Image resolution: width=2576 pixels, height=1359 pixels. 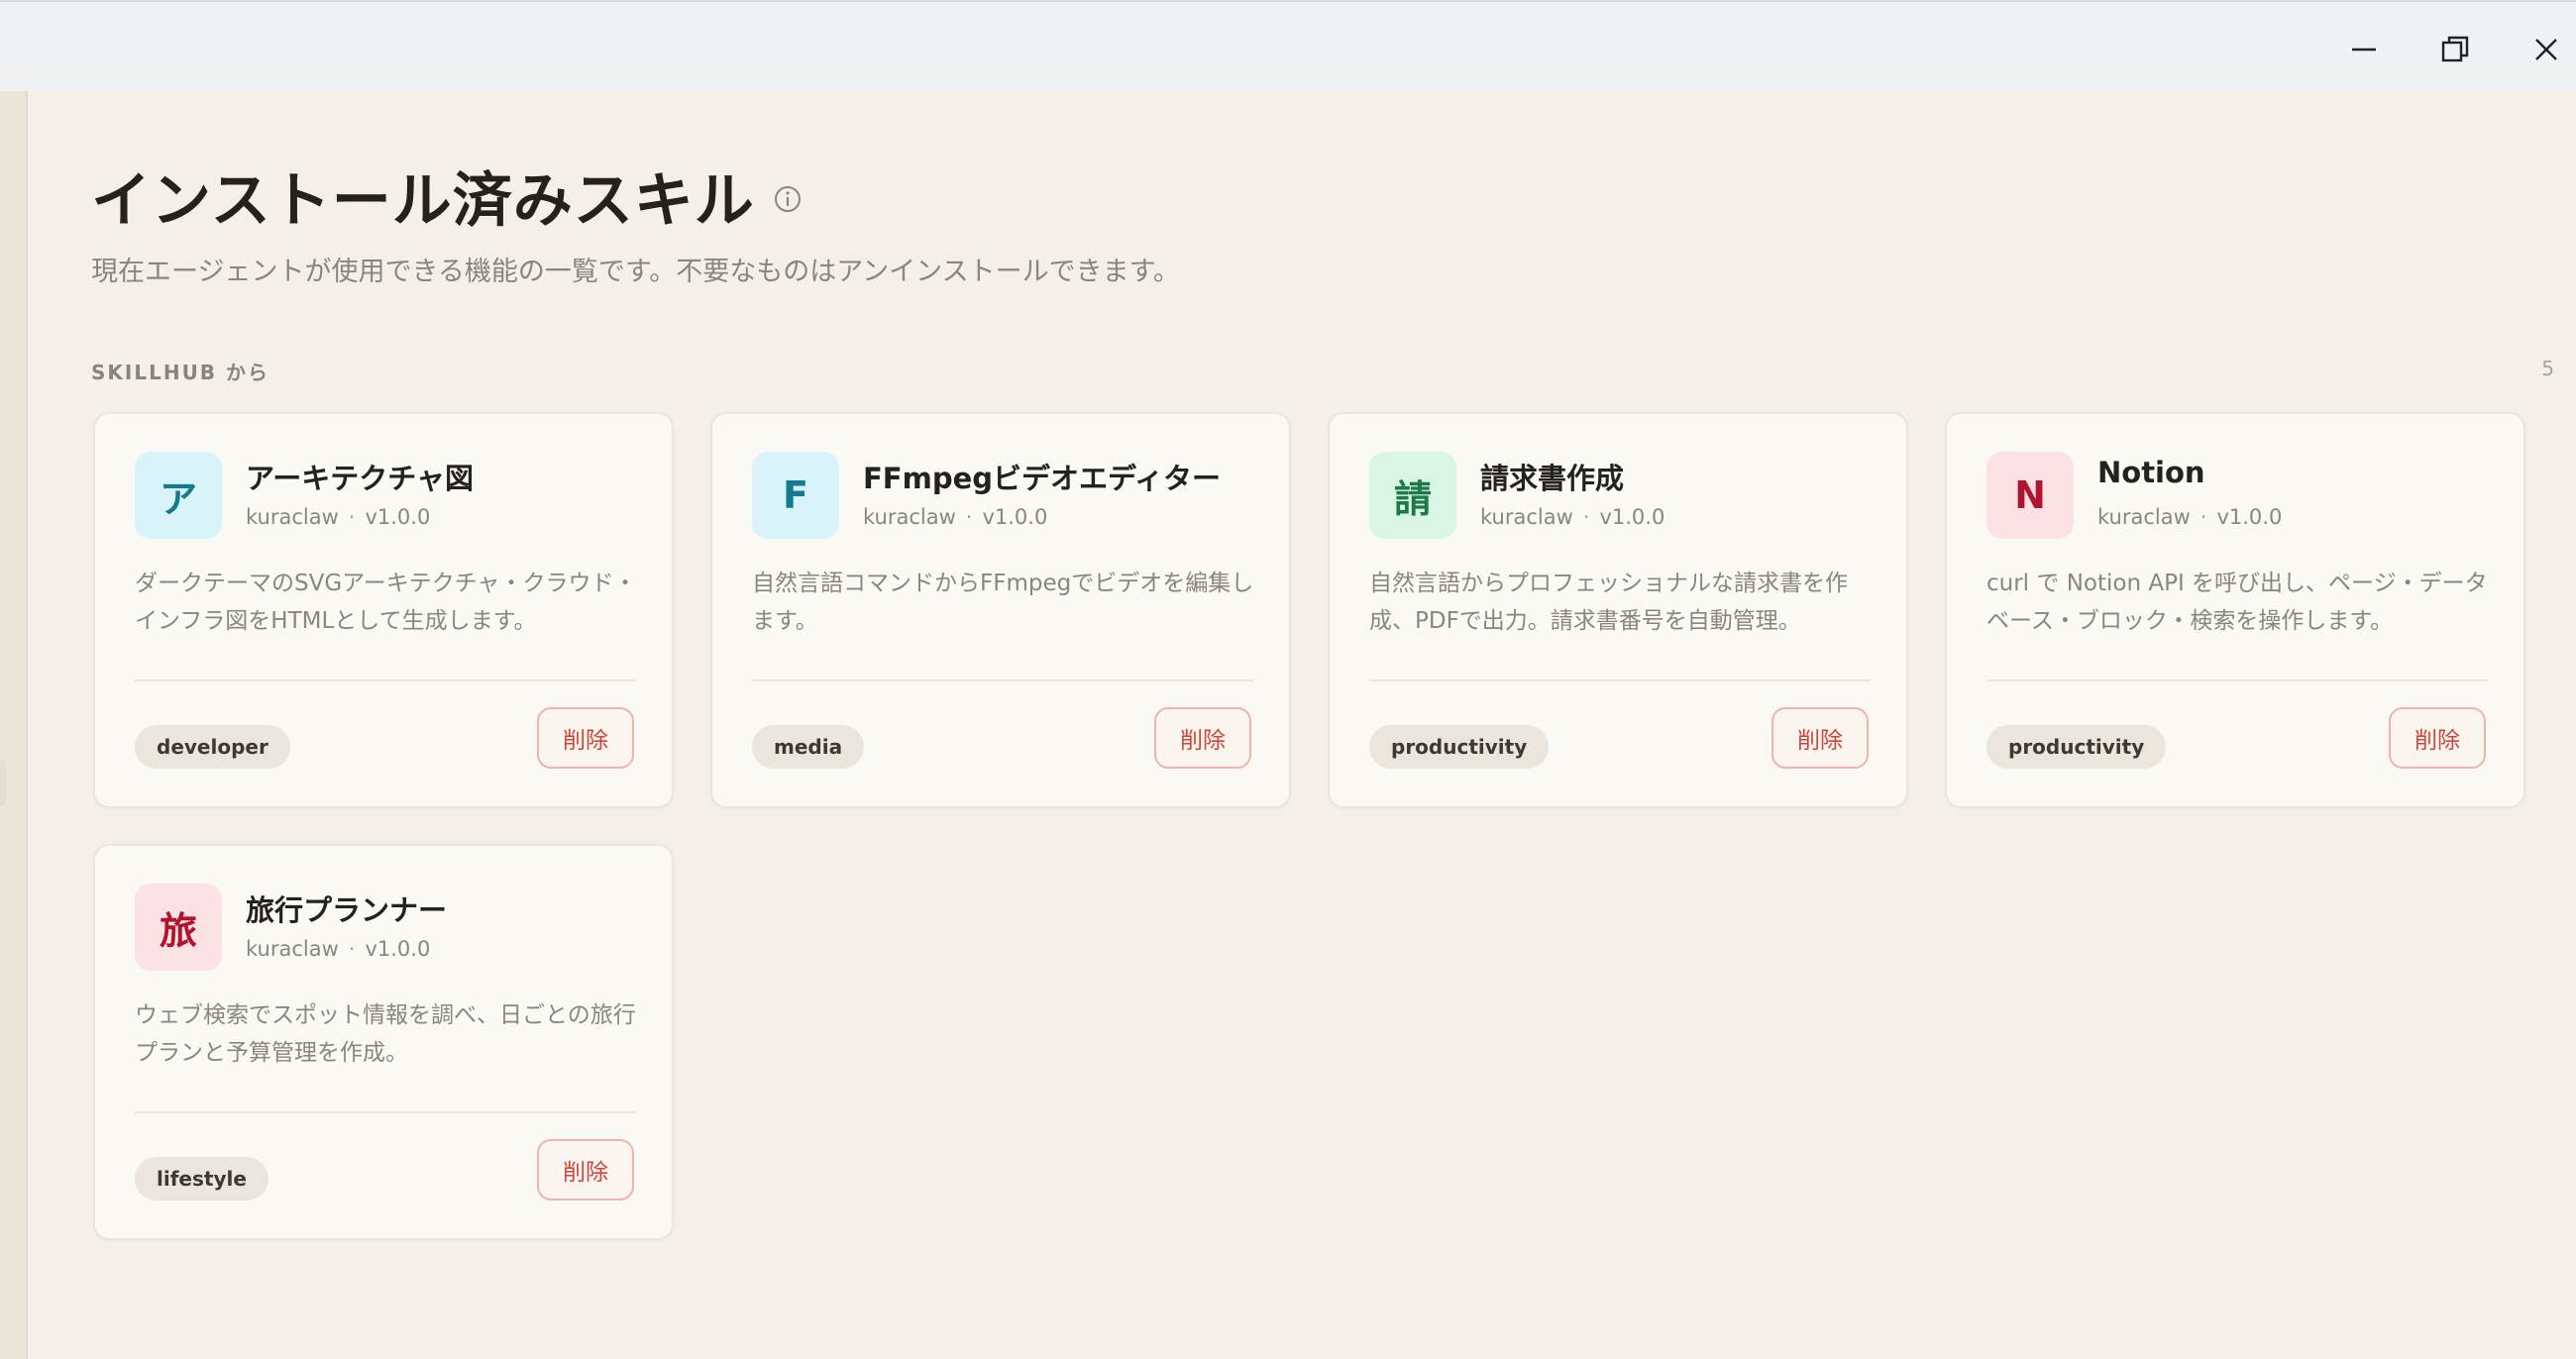 I want to click on minimize-window-button, so click(x=2364, y=49).